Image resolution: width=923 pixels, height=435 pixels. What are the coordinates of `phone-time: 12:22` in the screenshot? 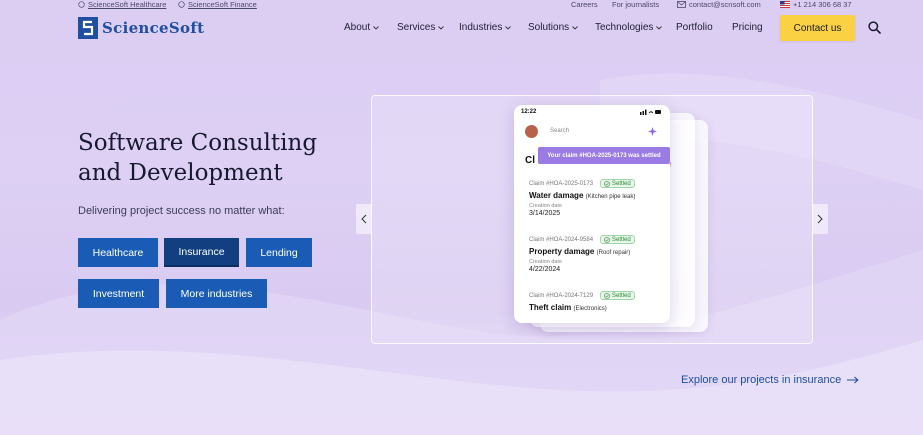 It's located at (529, 112).